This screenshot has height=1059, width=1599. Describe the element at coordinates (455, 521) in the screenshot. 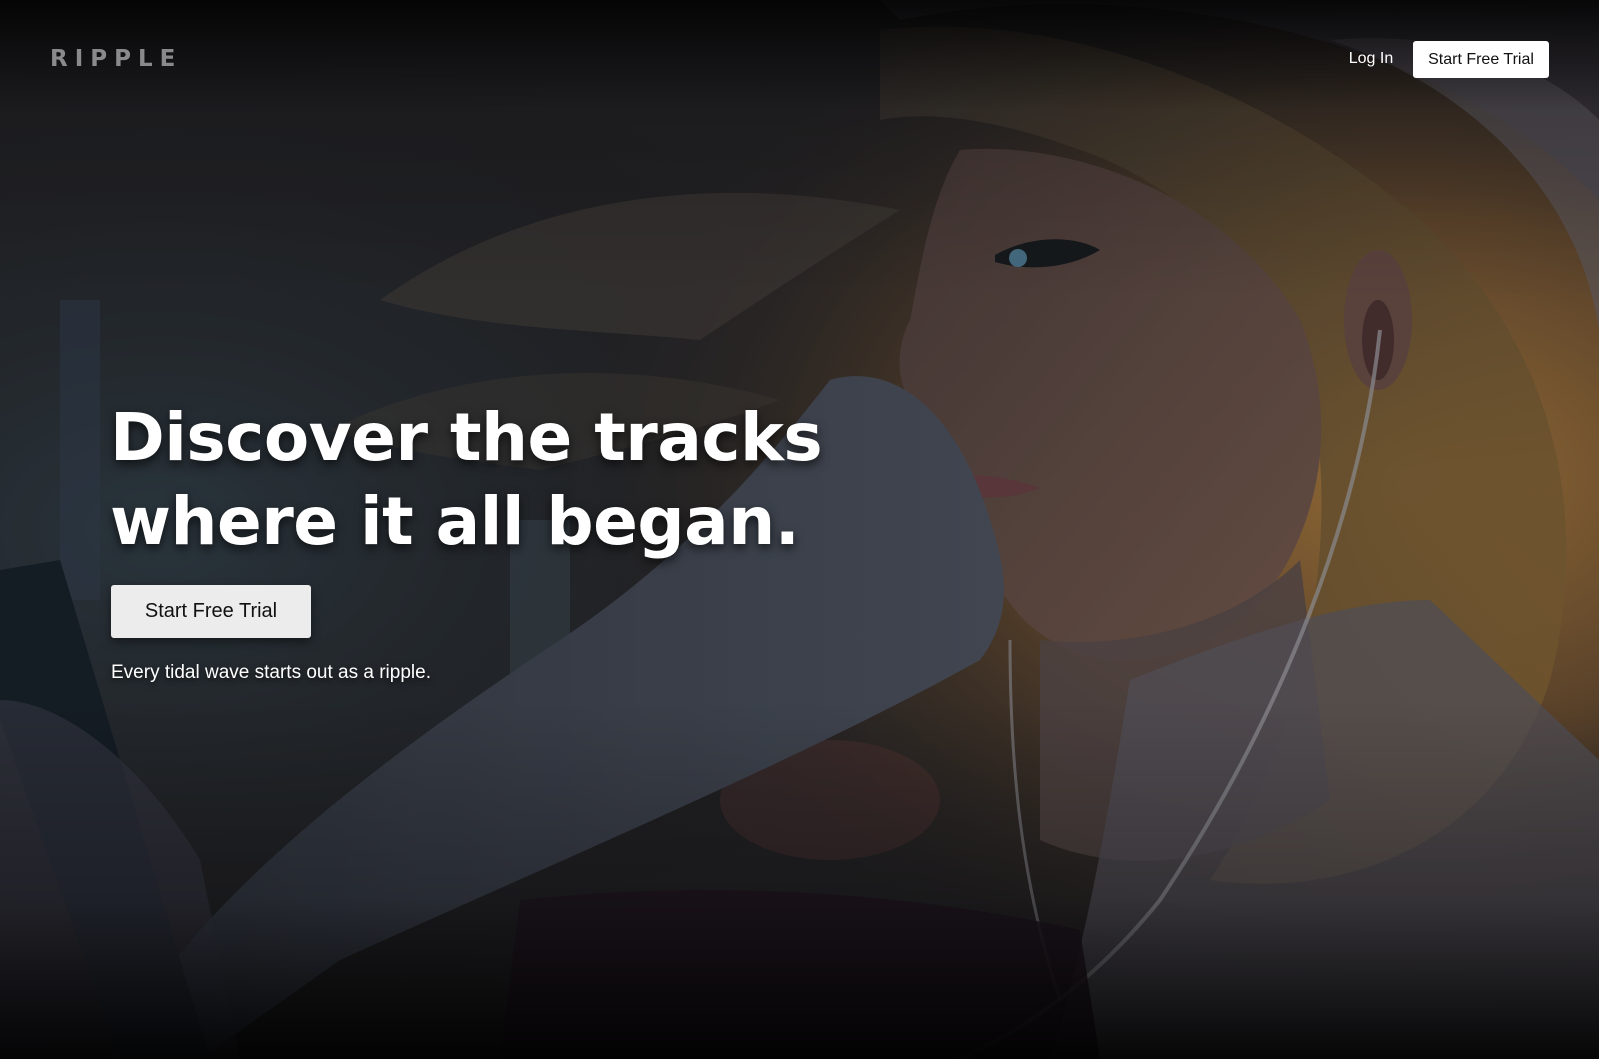

I see `hero-headline-line-2: where it all began.` at that location.